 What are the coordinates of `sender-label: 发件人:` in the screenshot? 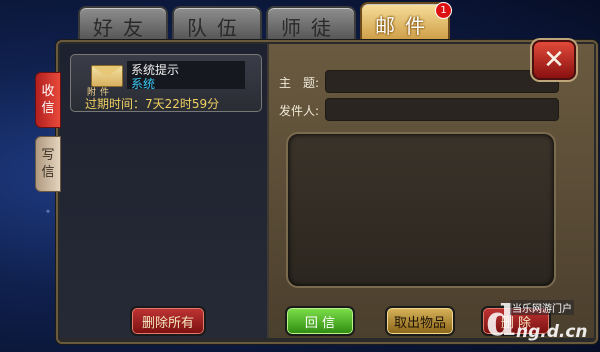 It's located at (299, 111).